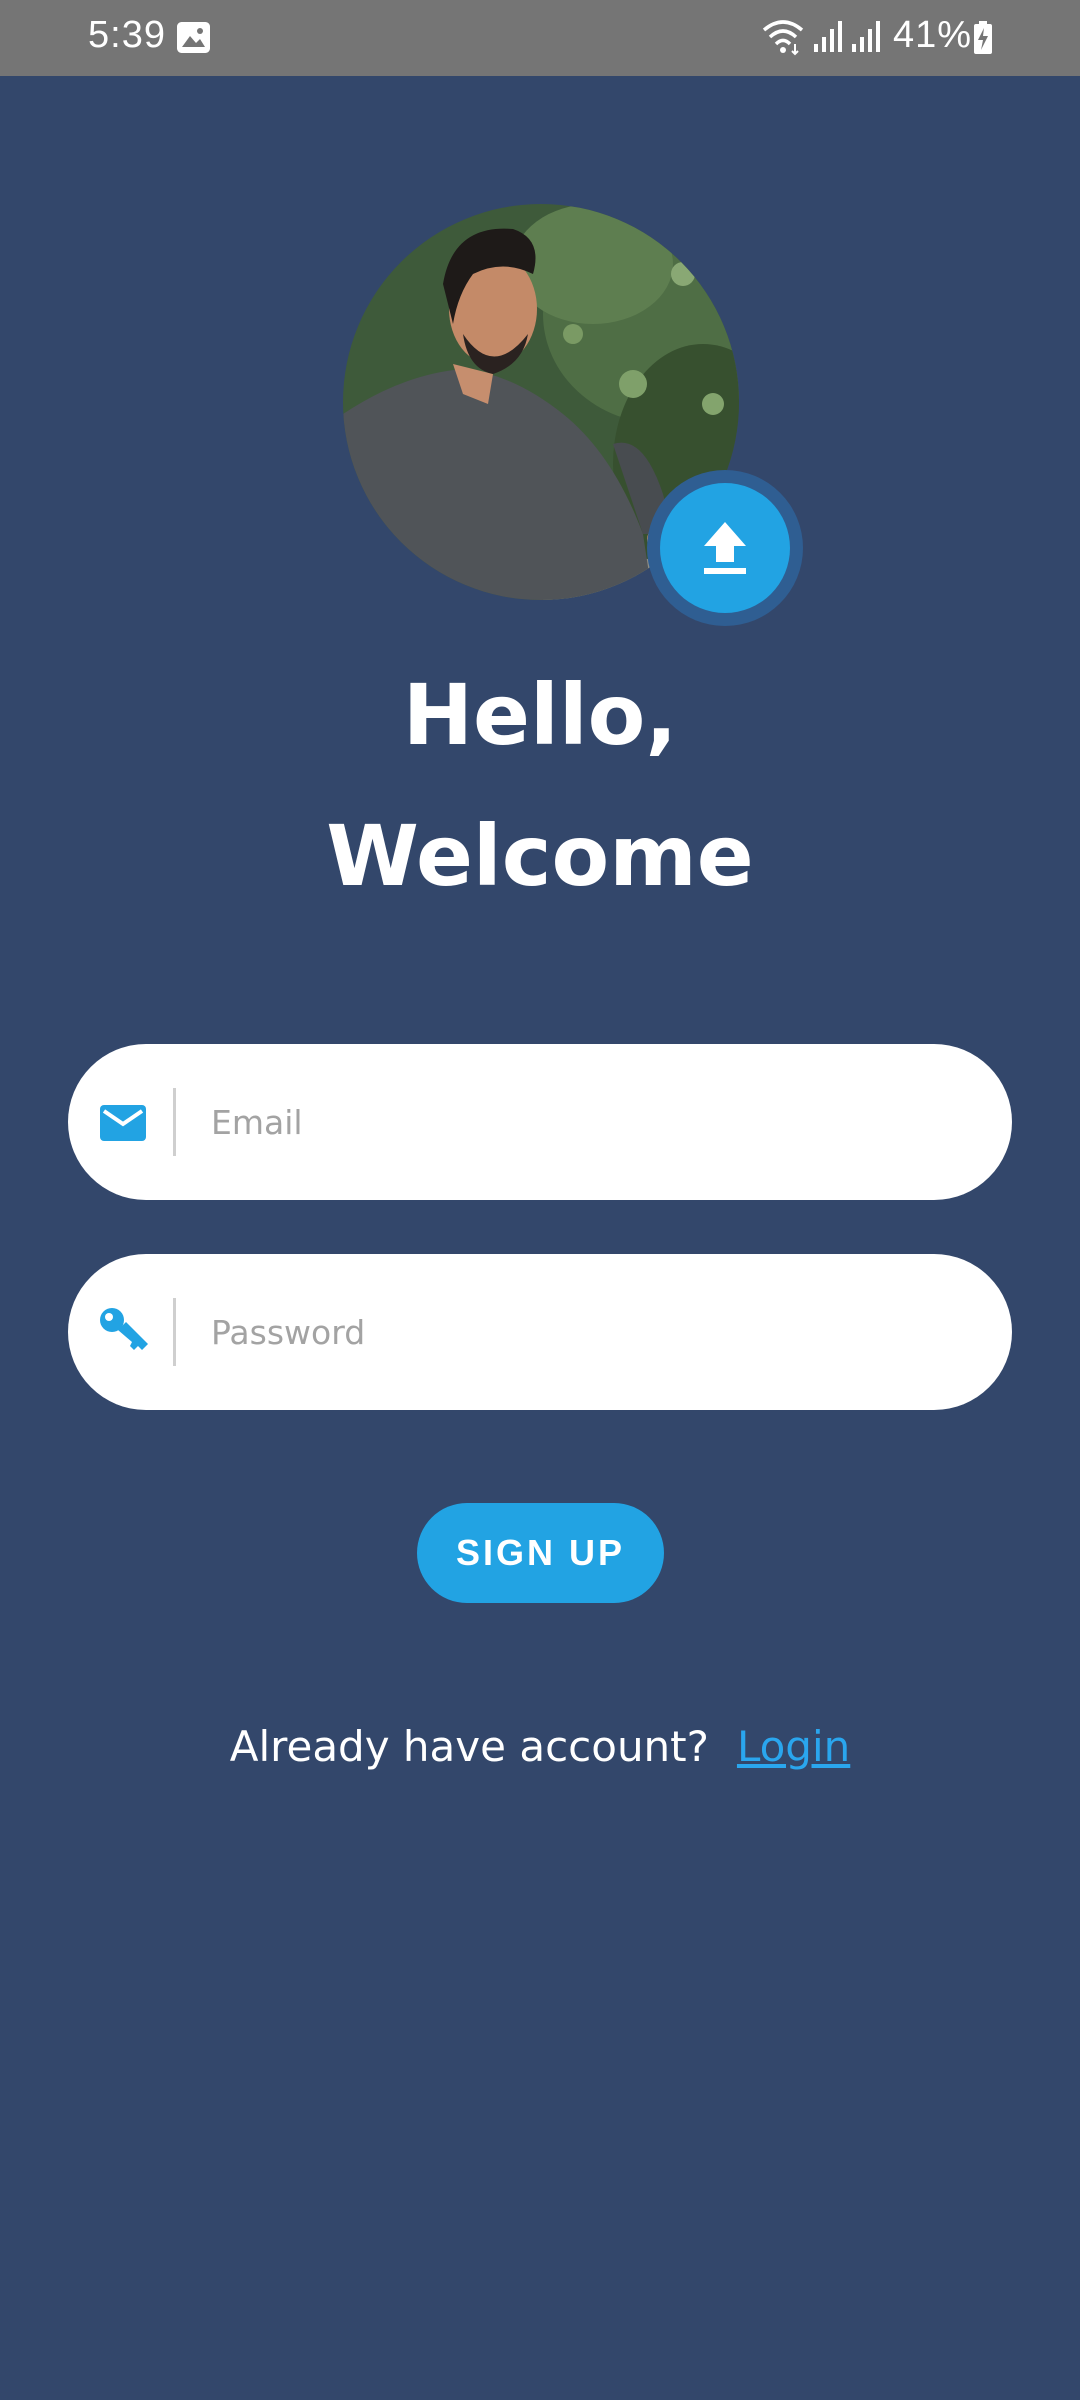 The image size is (1080, 2400). I want to click on status-bar: 5:39 41%, so click(540, 38).